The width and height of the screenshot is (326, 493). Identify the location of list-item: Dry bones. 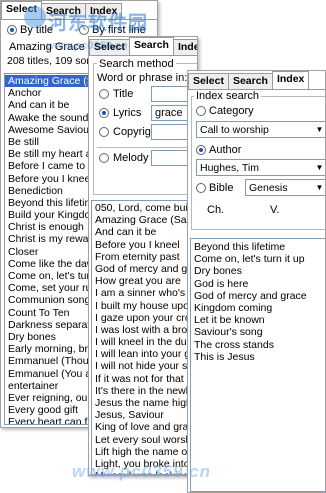
(258, 271).